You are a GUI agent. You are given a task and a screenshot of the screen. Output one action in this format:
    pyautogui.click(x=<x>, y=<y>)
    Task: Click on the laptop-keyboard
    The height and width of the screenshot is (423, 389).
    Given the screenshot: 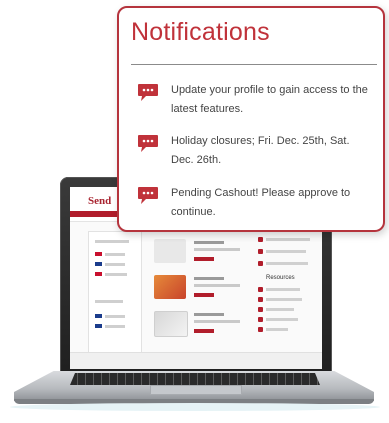 What is the action you would take?
    pyautogui.click(x=195, y=379)
    